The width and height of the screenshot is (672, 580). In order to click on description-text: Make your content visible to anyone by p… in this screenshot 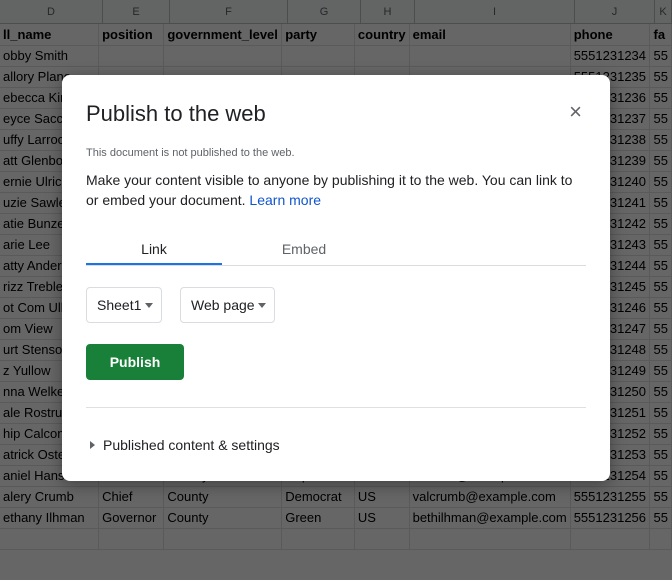, I will do `click(329, 190)`.